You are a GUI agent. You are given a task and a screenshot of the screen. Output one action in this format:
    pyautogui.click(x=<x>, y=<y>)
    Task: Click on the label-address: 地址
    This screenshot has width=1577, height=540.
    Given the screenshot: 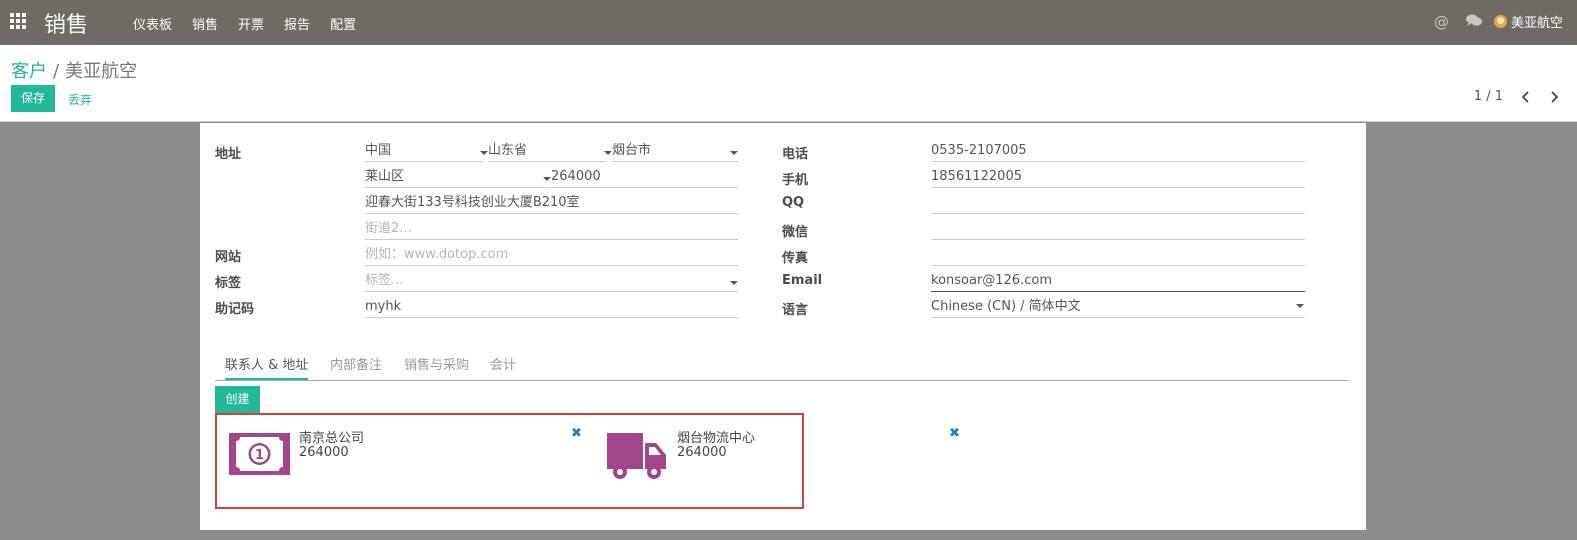 What is the action you would take?
    pyautogui.click(x=228, y=154)
    